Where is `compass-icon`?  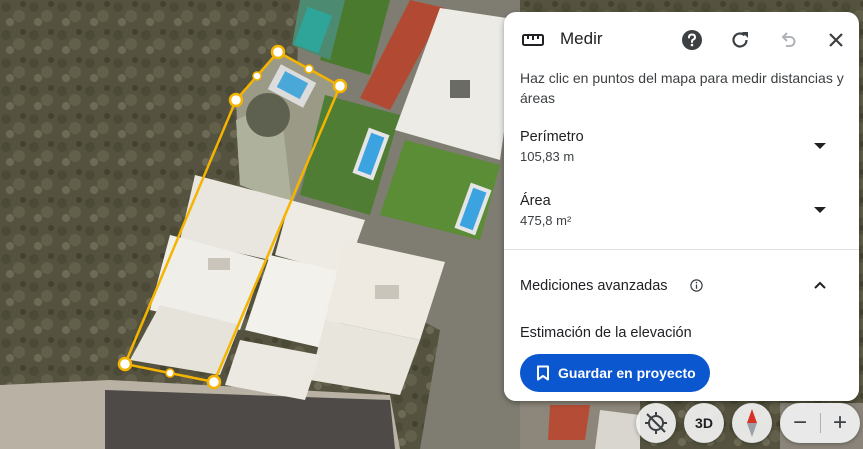 compass-icon is located at coordinates (752, 423).